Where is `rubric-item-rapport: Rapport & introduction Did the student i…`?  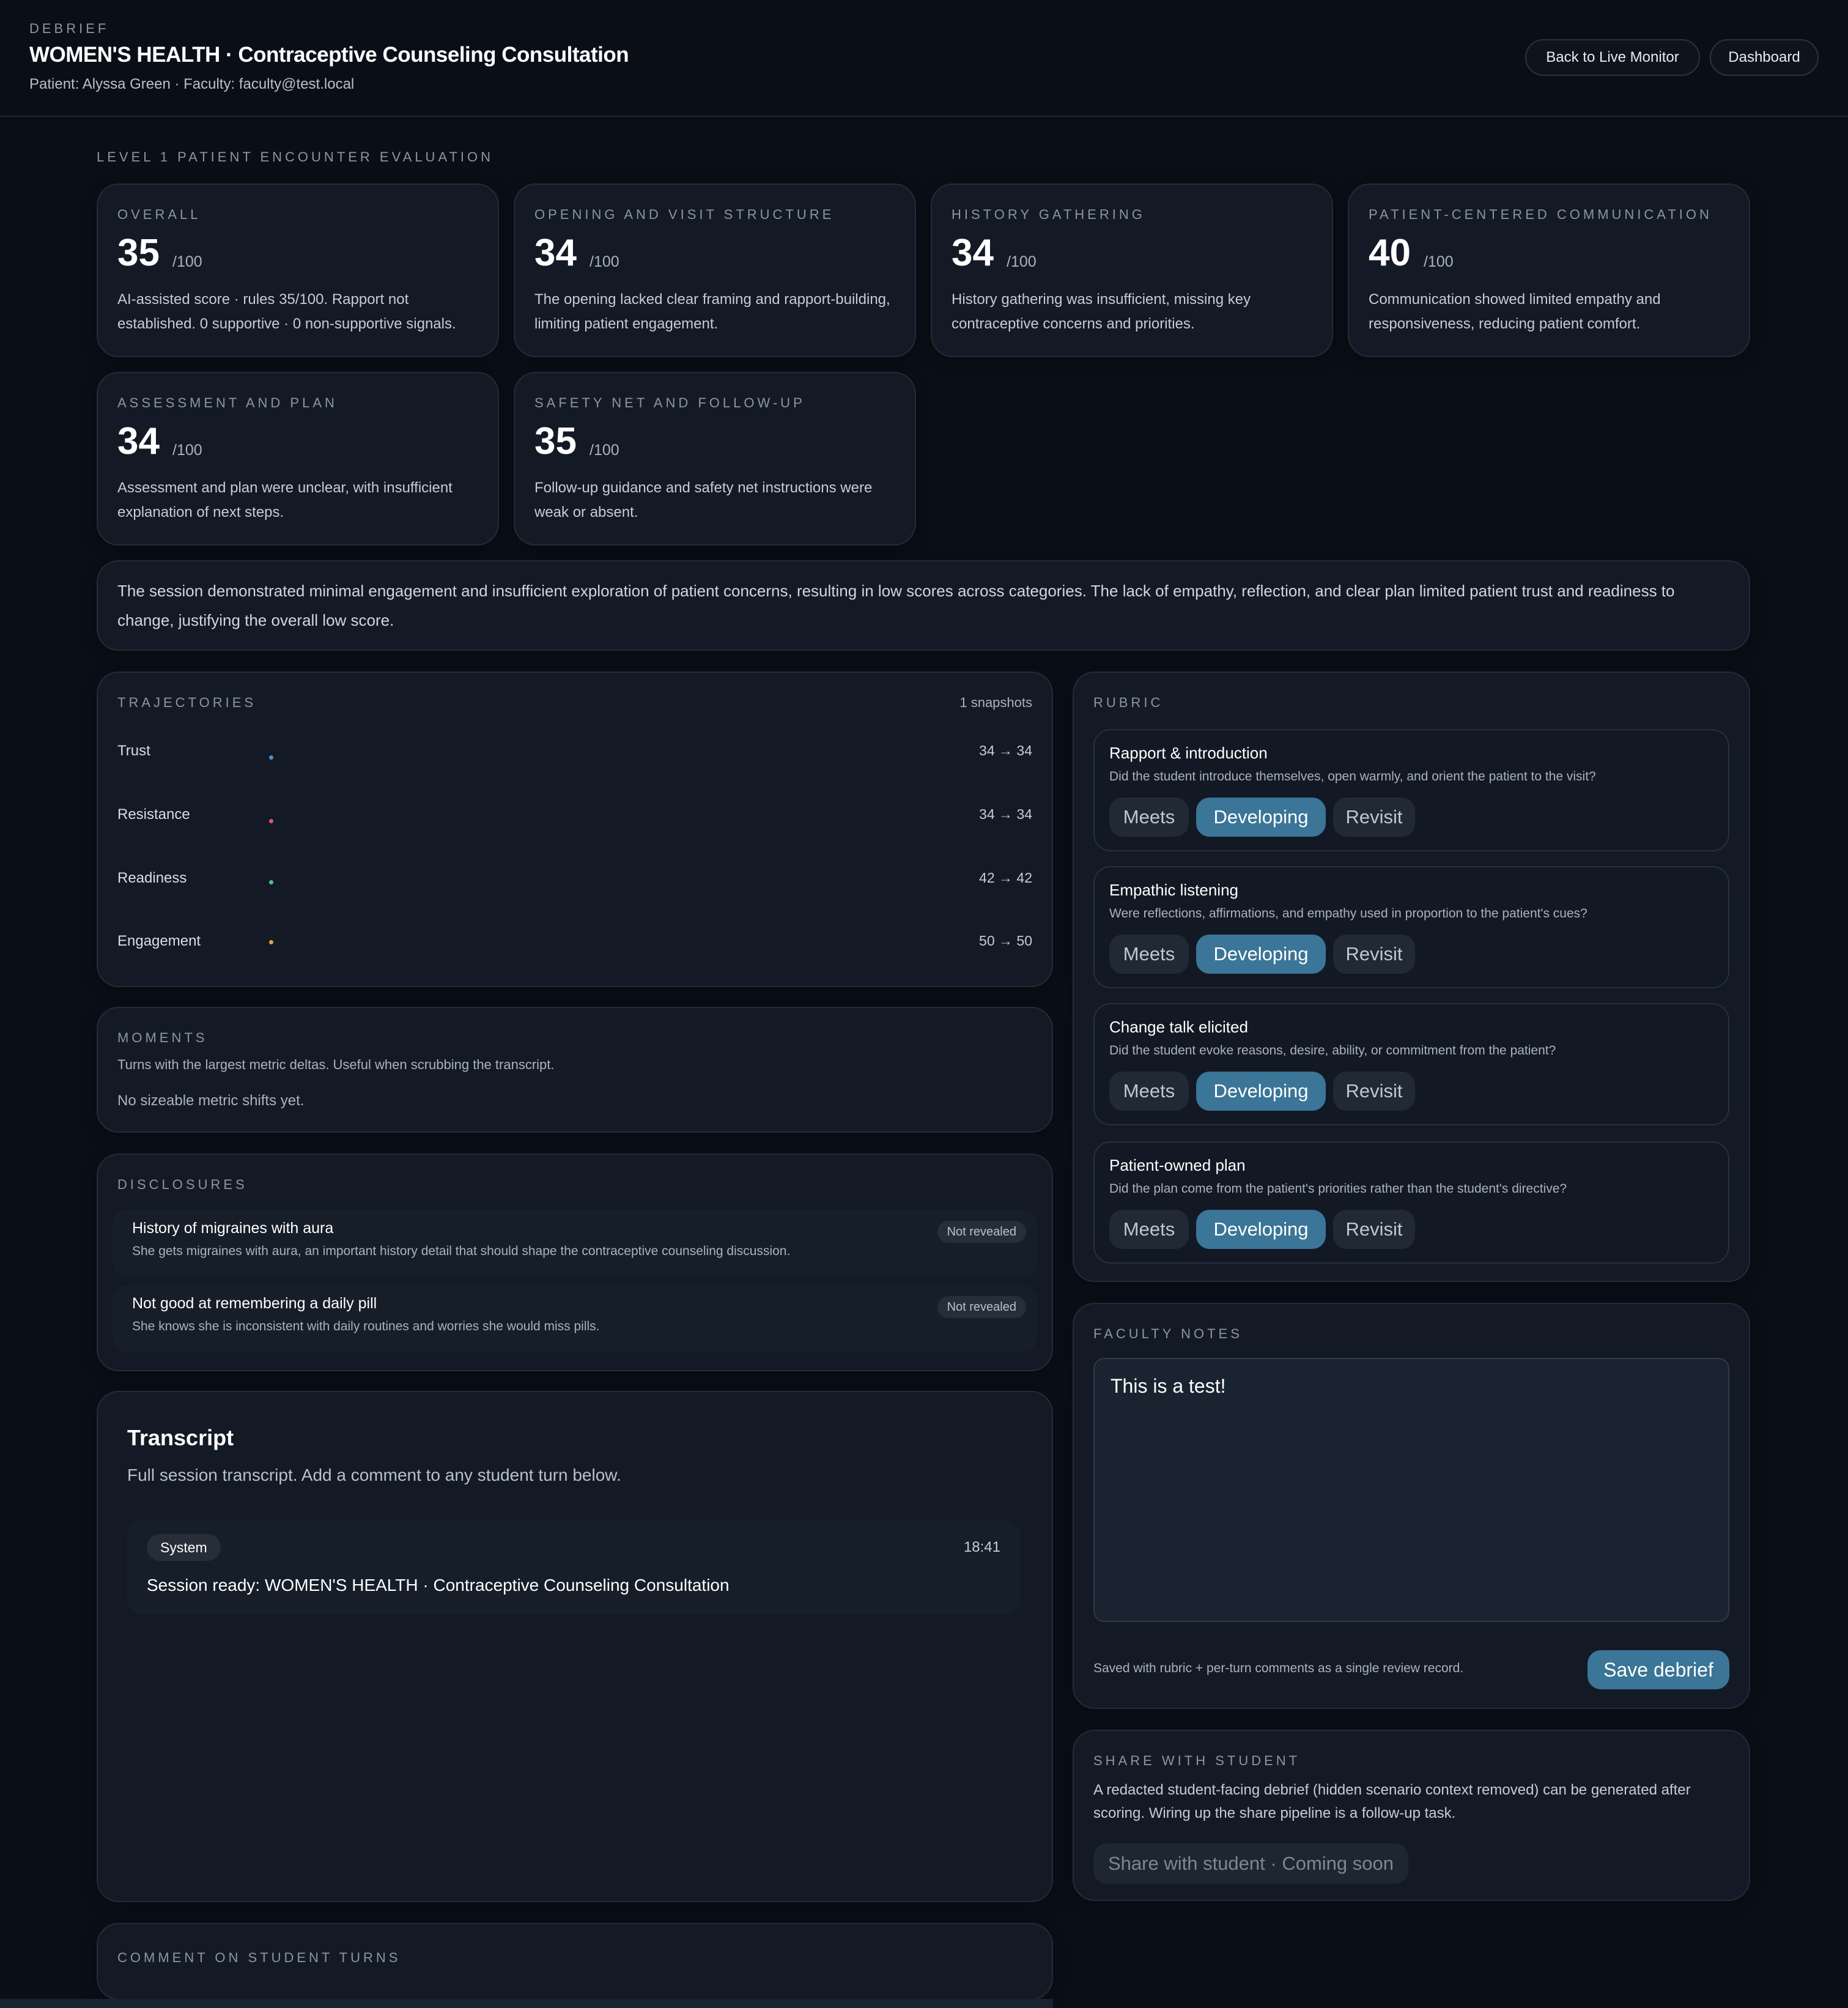 rubric-item-rapport: Rapport & introduction Did the student i… is located at coordinates (1411, 790).